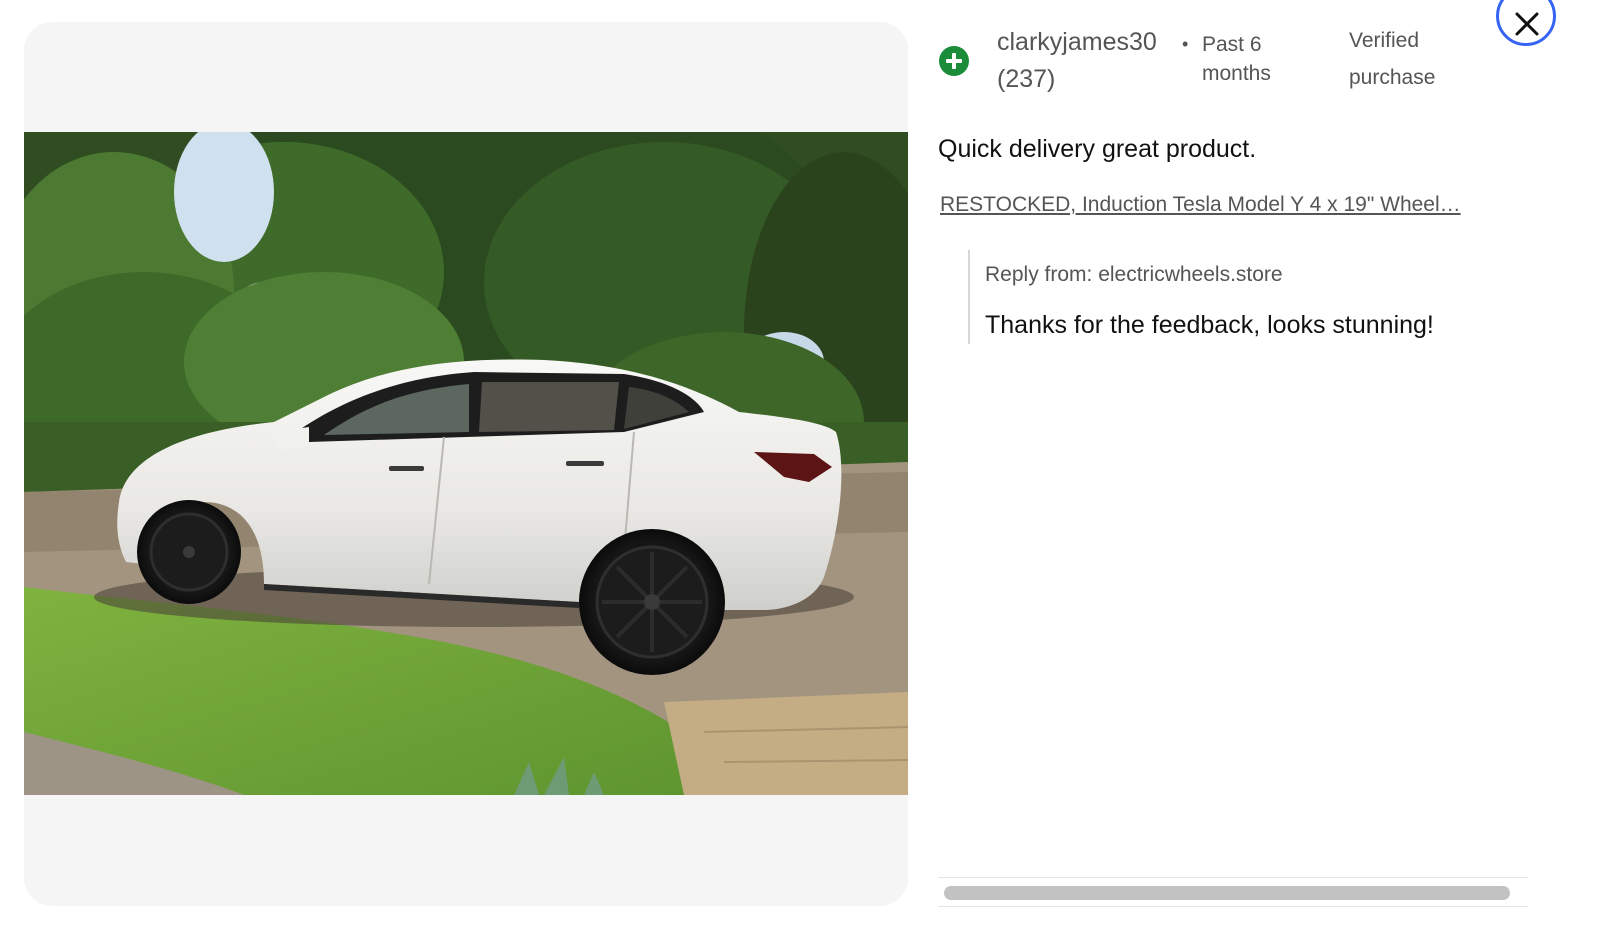 The width and height of the screenshot is (1600, 937). I want to click on horizontal-scrollbar, so click(1233, 892).